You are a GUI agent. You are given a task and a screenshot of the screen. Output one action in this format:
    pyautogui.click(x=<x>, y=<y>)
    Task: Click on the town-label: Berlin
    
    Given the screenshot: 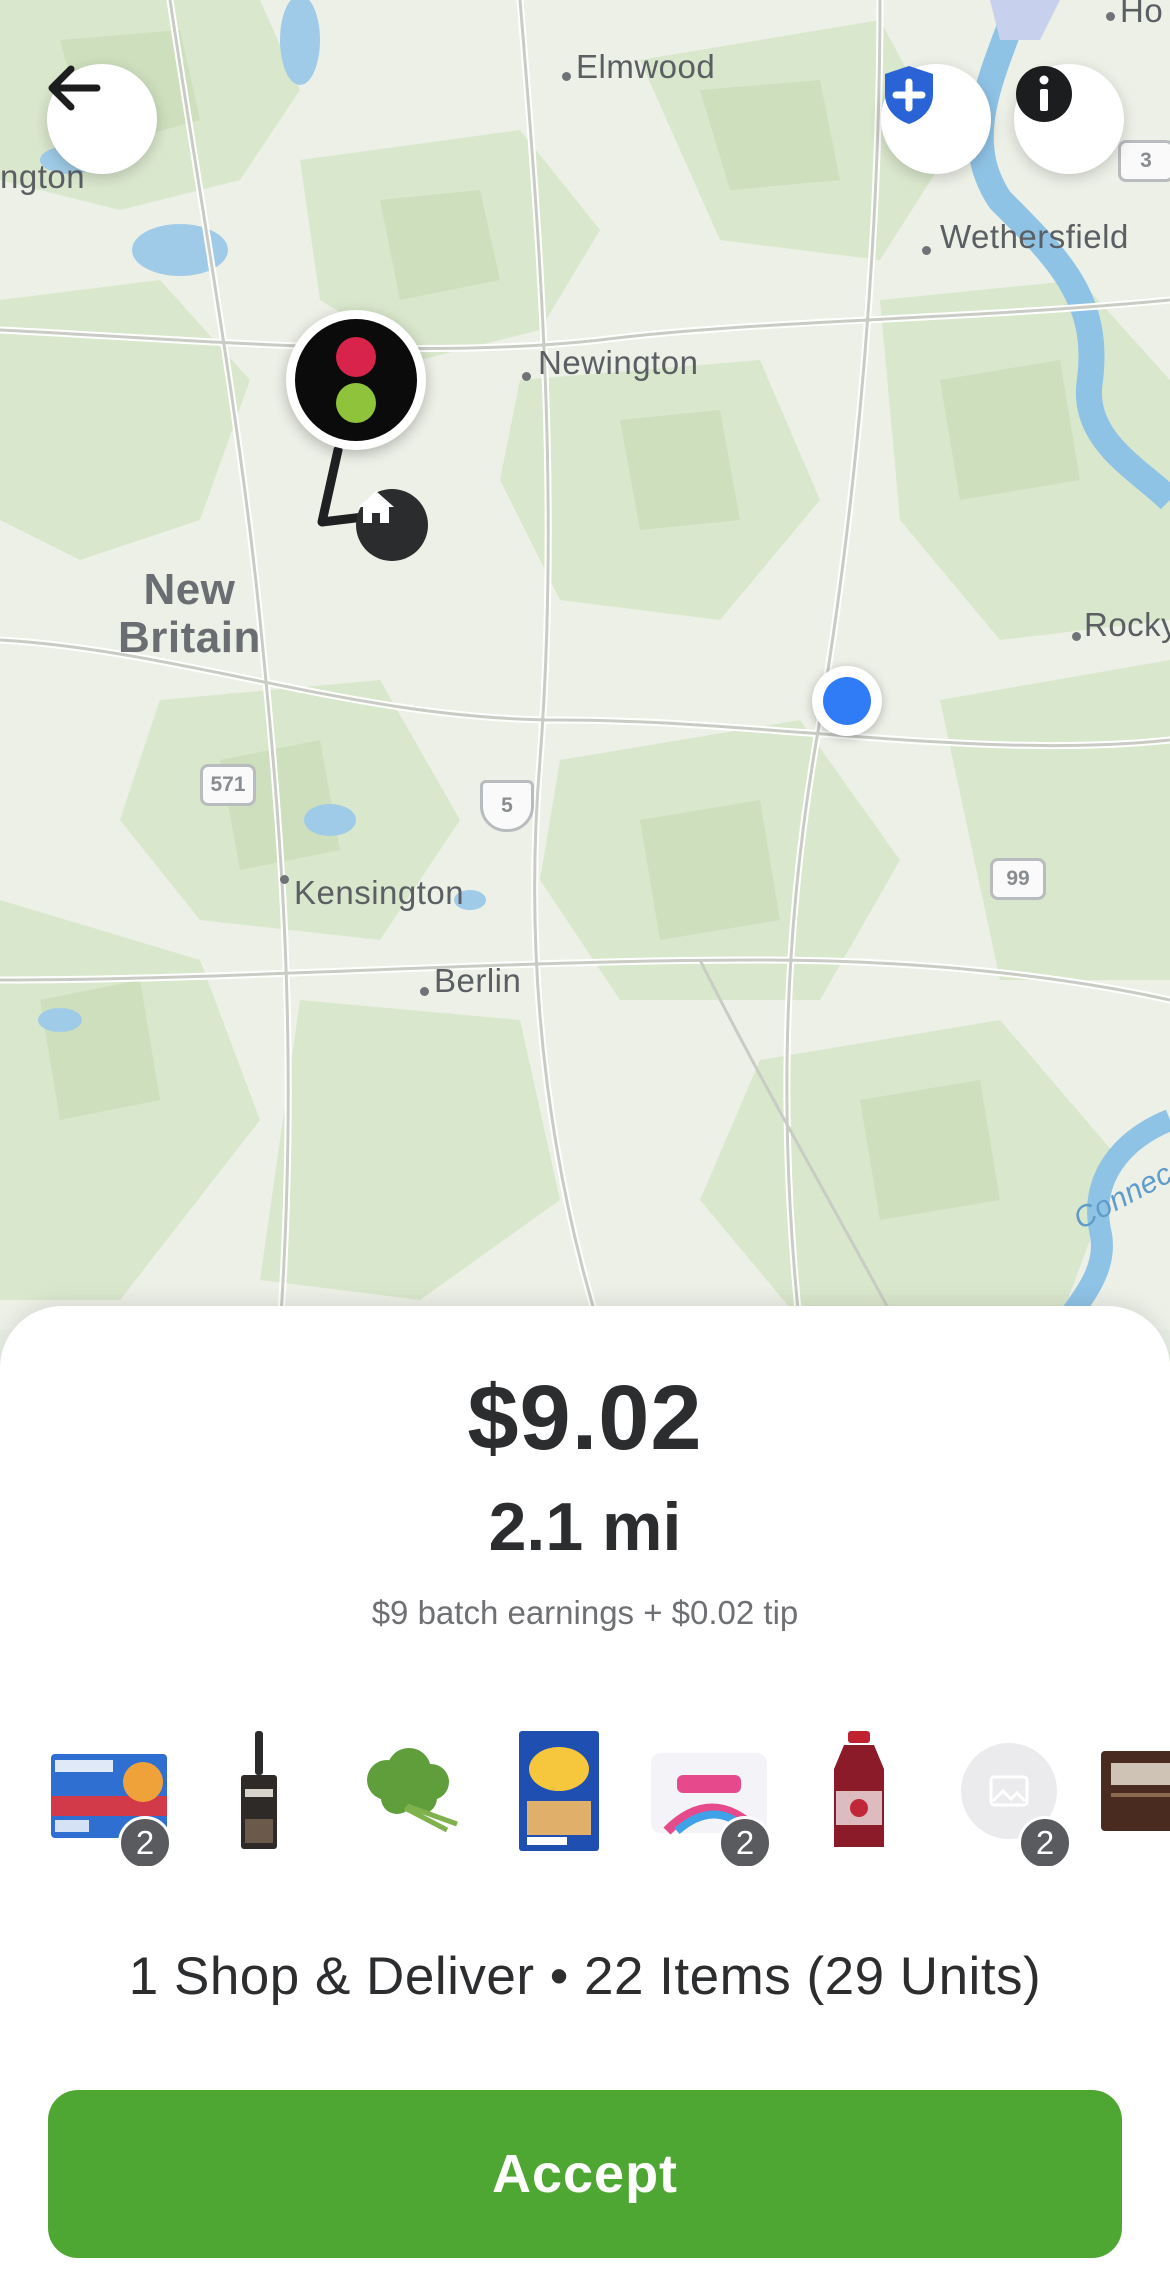 What is the action you would take?
    pyautogui.click(x=478, y=980)
    